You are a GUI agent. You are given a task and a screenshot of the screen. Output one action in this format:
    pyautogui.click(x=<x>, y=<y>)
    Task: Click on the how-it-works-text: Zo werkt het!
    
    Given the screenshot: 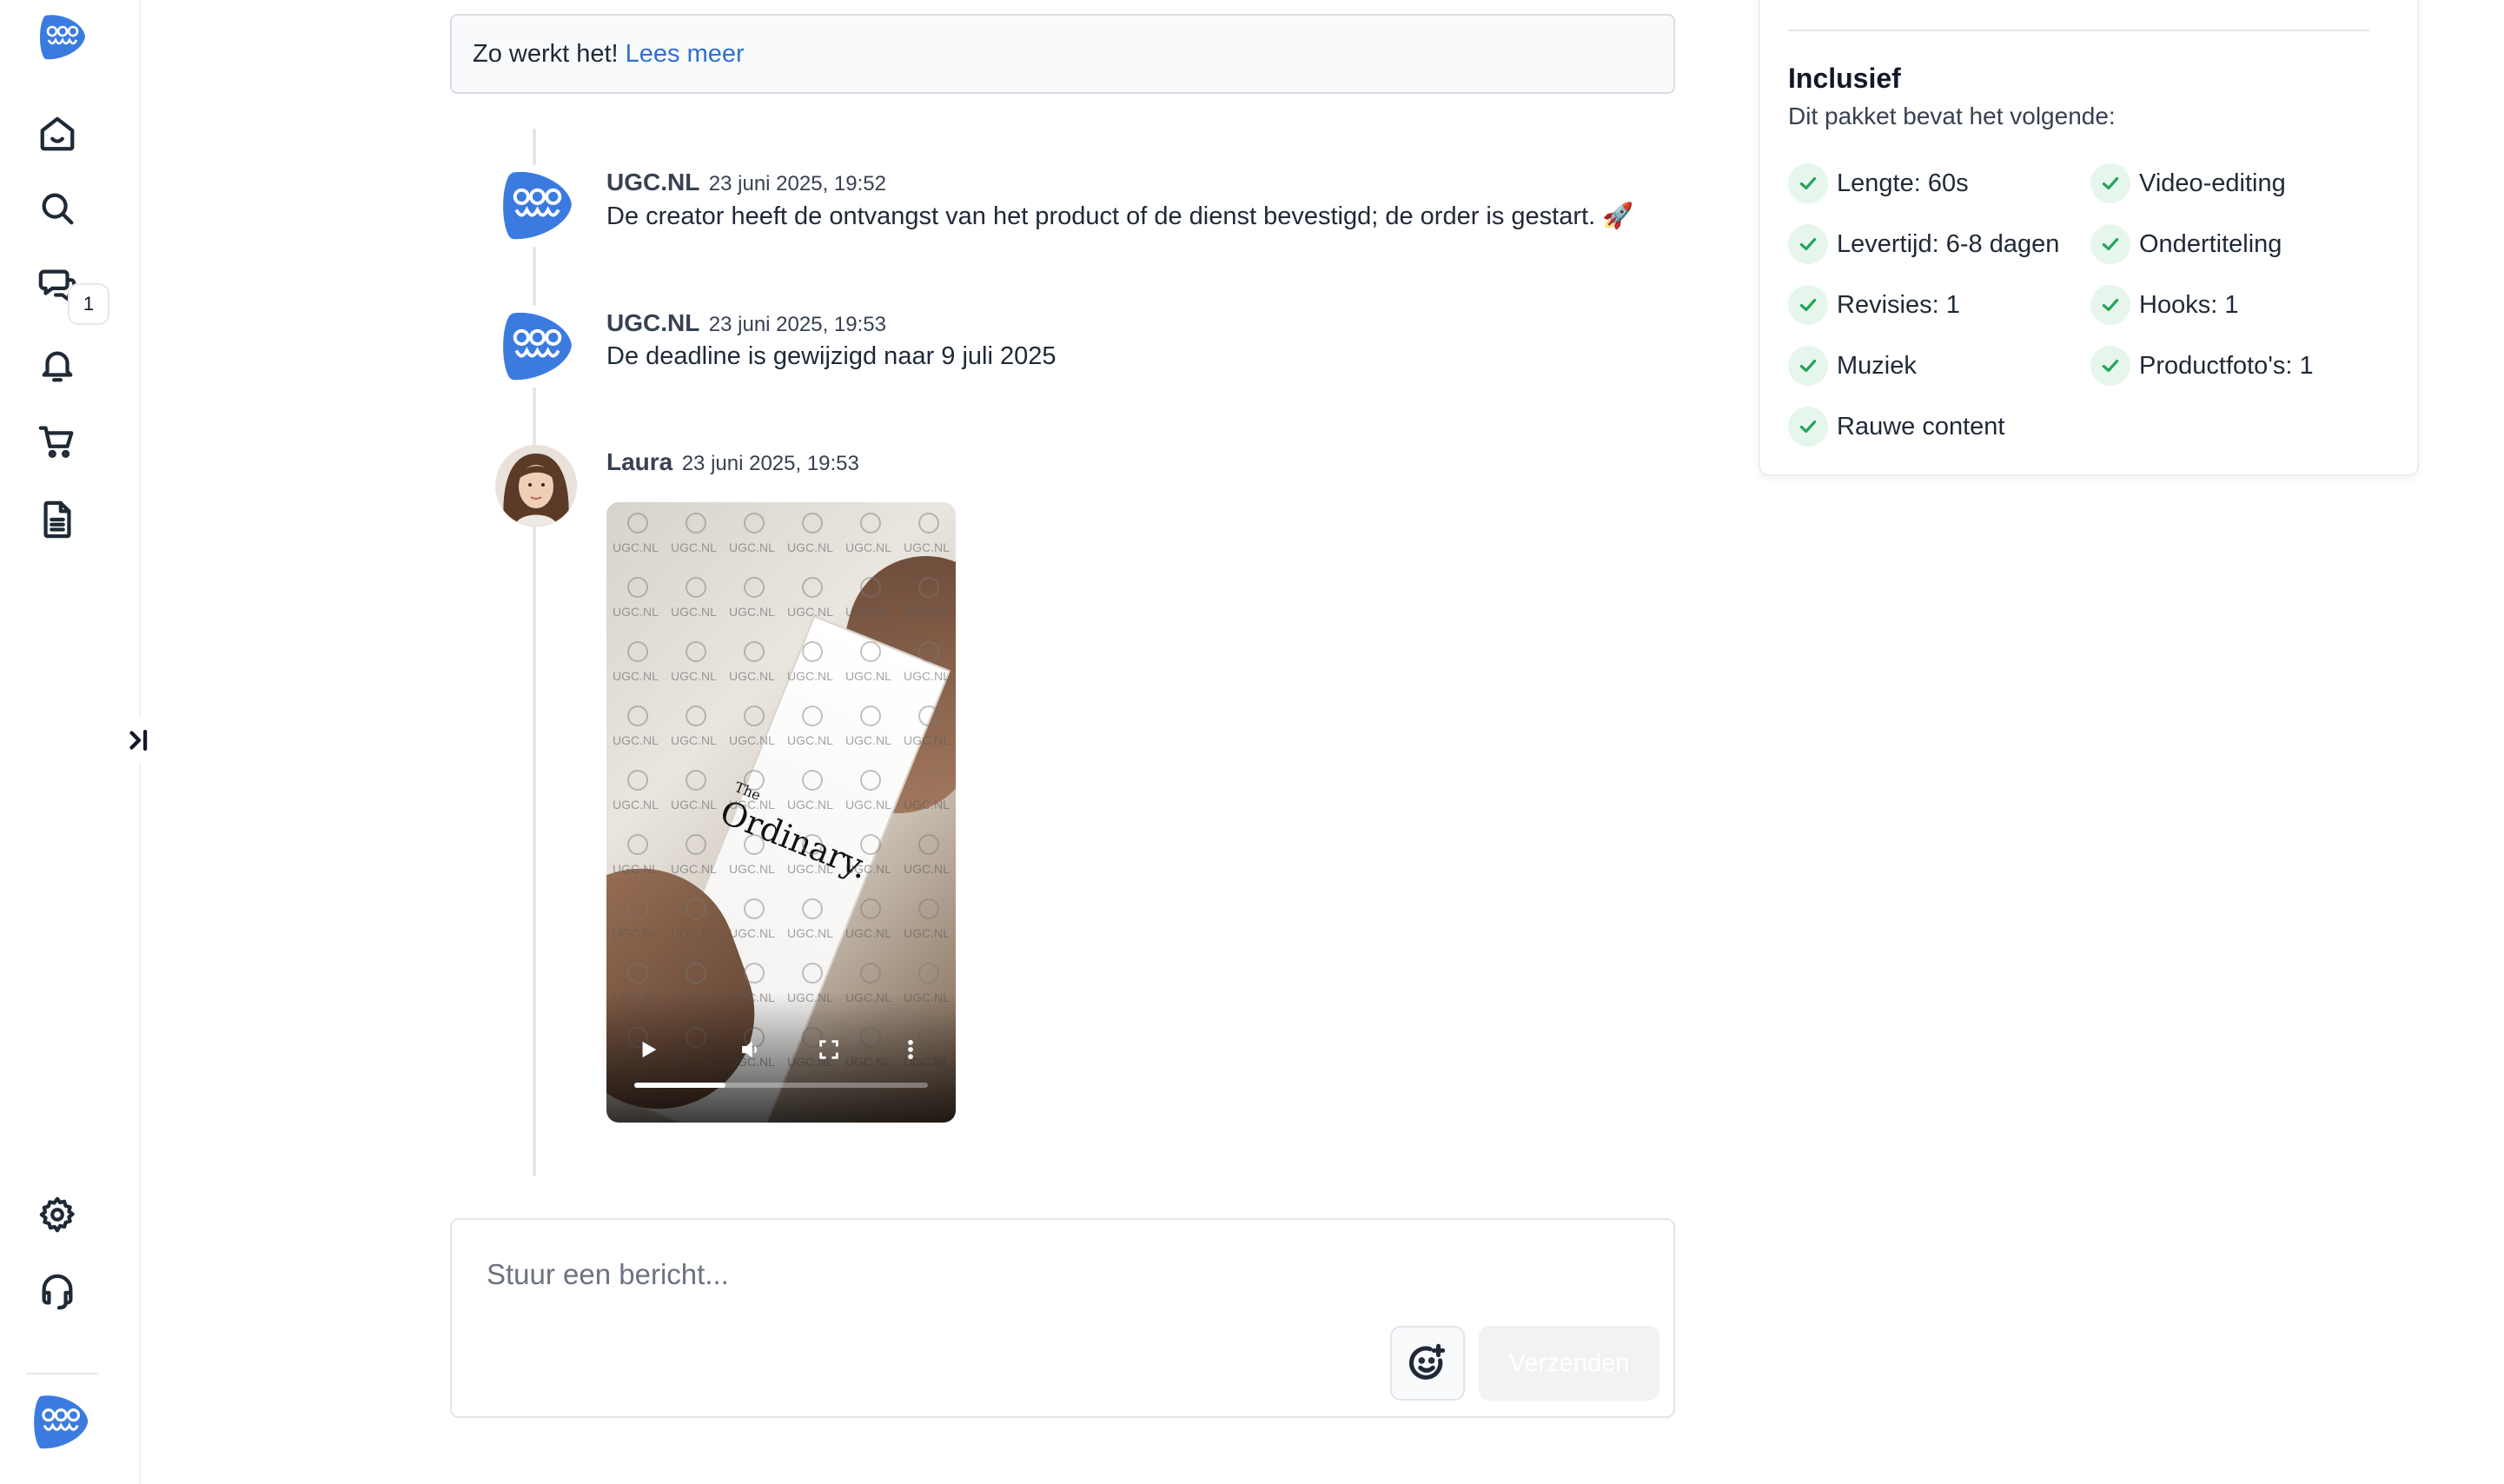 What is the action you would take?
    pyautogui.click(x=546, y=53)
    